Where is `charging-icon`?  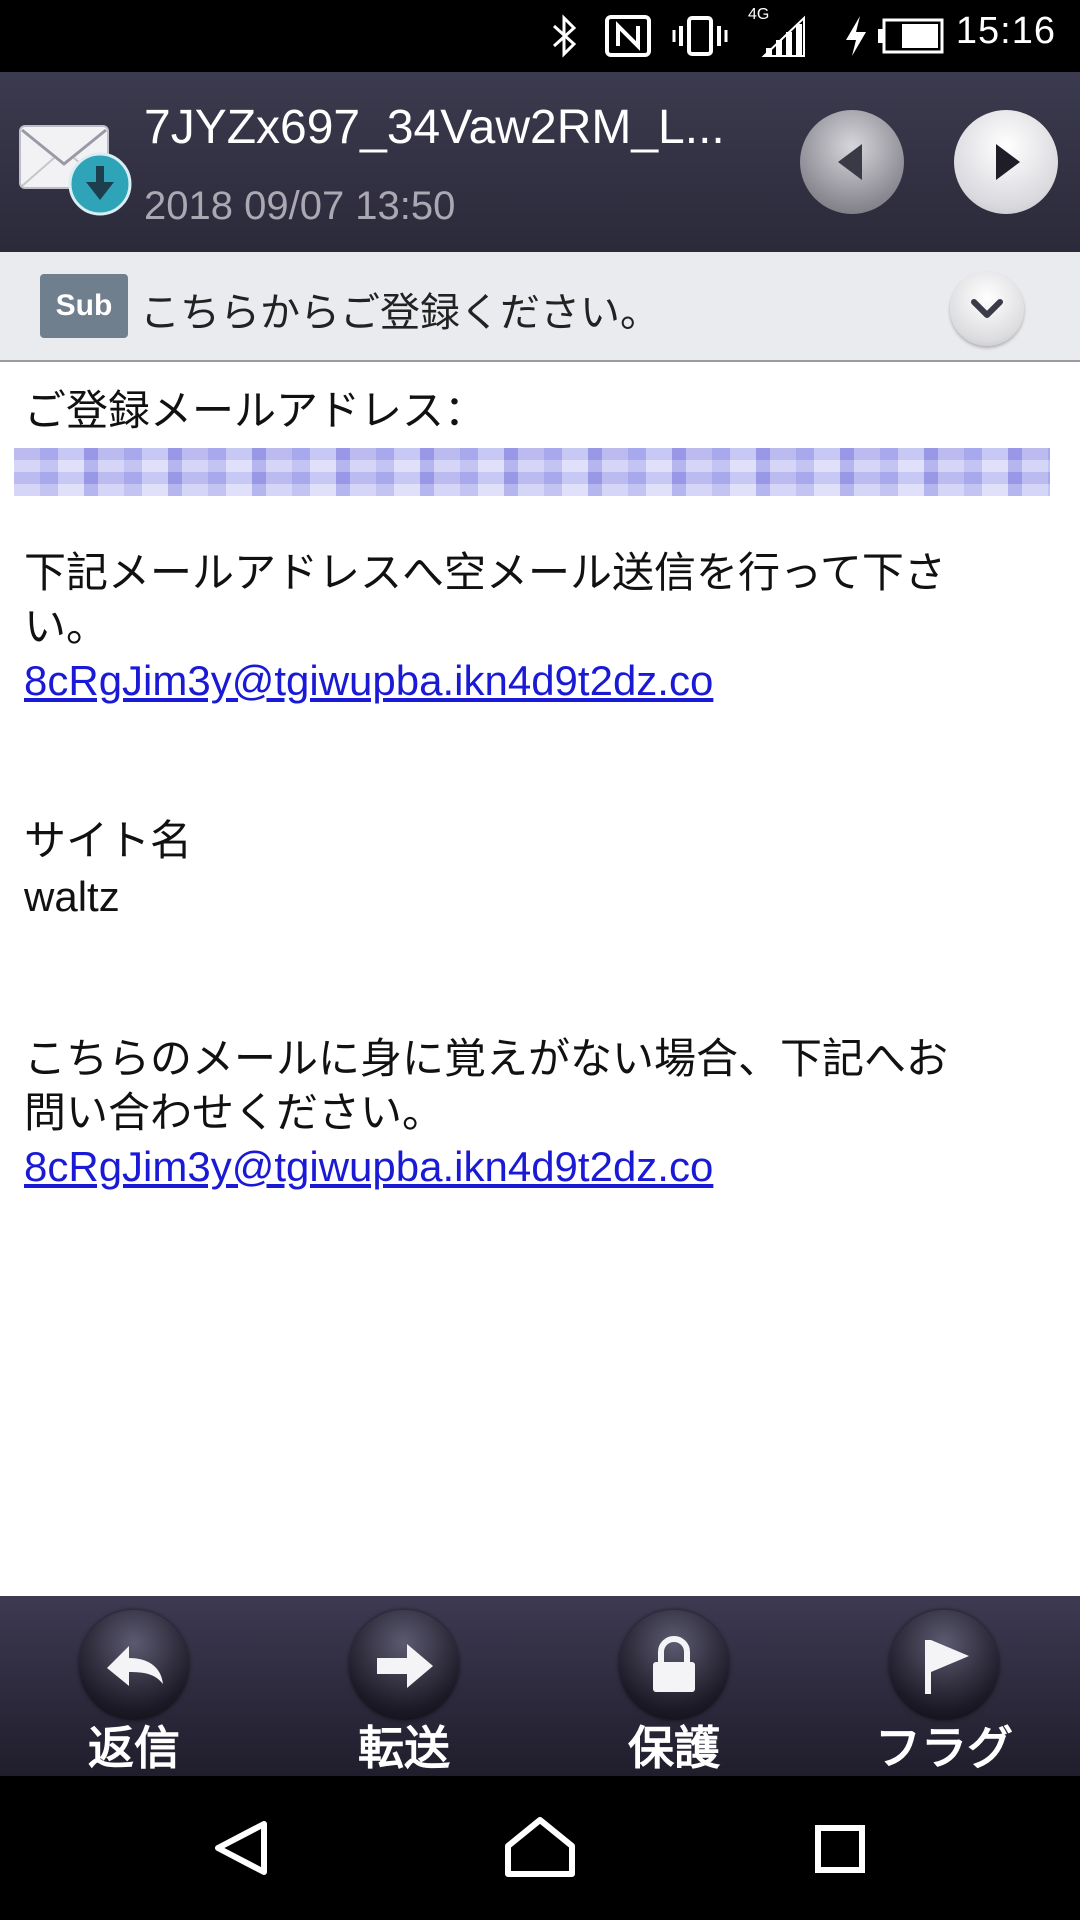
charging-icon is located at coordinates (856, 36).